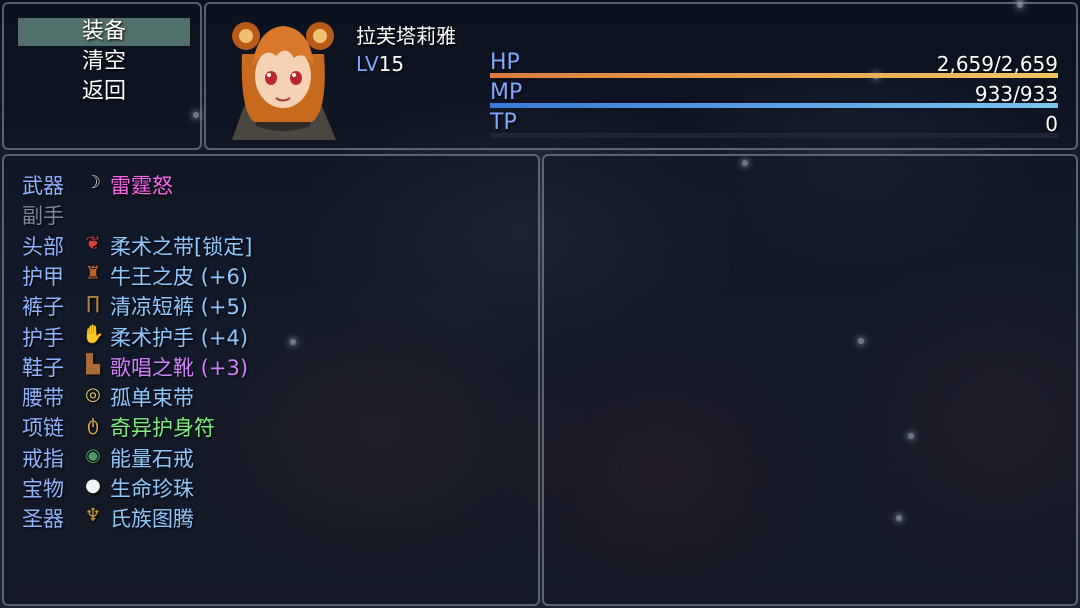 The width and height of the screenshot is (1080, 608). What do you see at coordinates (406, 36) in the screenshot?
I see `actor-name: 拉芙塔莉雅` at bounding box center [406, 36].